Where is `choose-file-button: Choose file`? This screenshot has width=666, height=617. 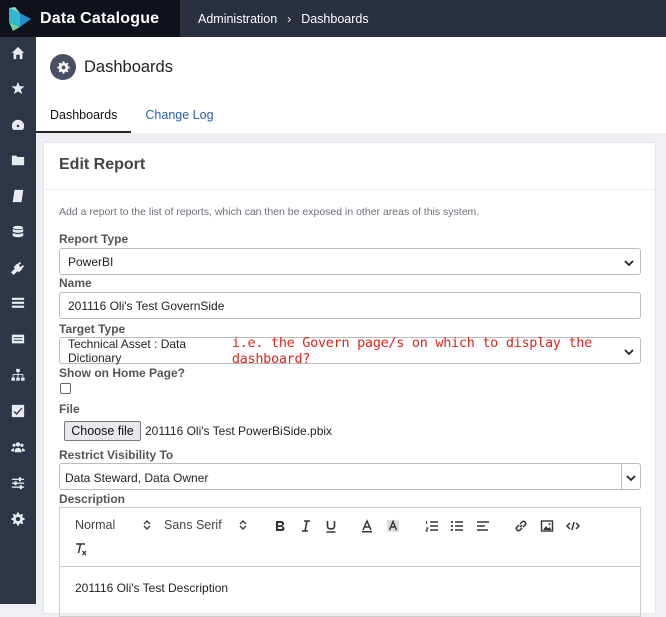
choose-file-button: Choose file is located at coordinates (102, 431).